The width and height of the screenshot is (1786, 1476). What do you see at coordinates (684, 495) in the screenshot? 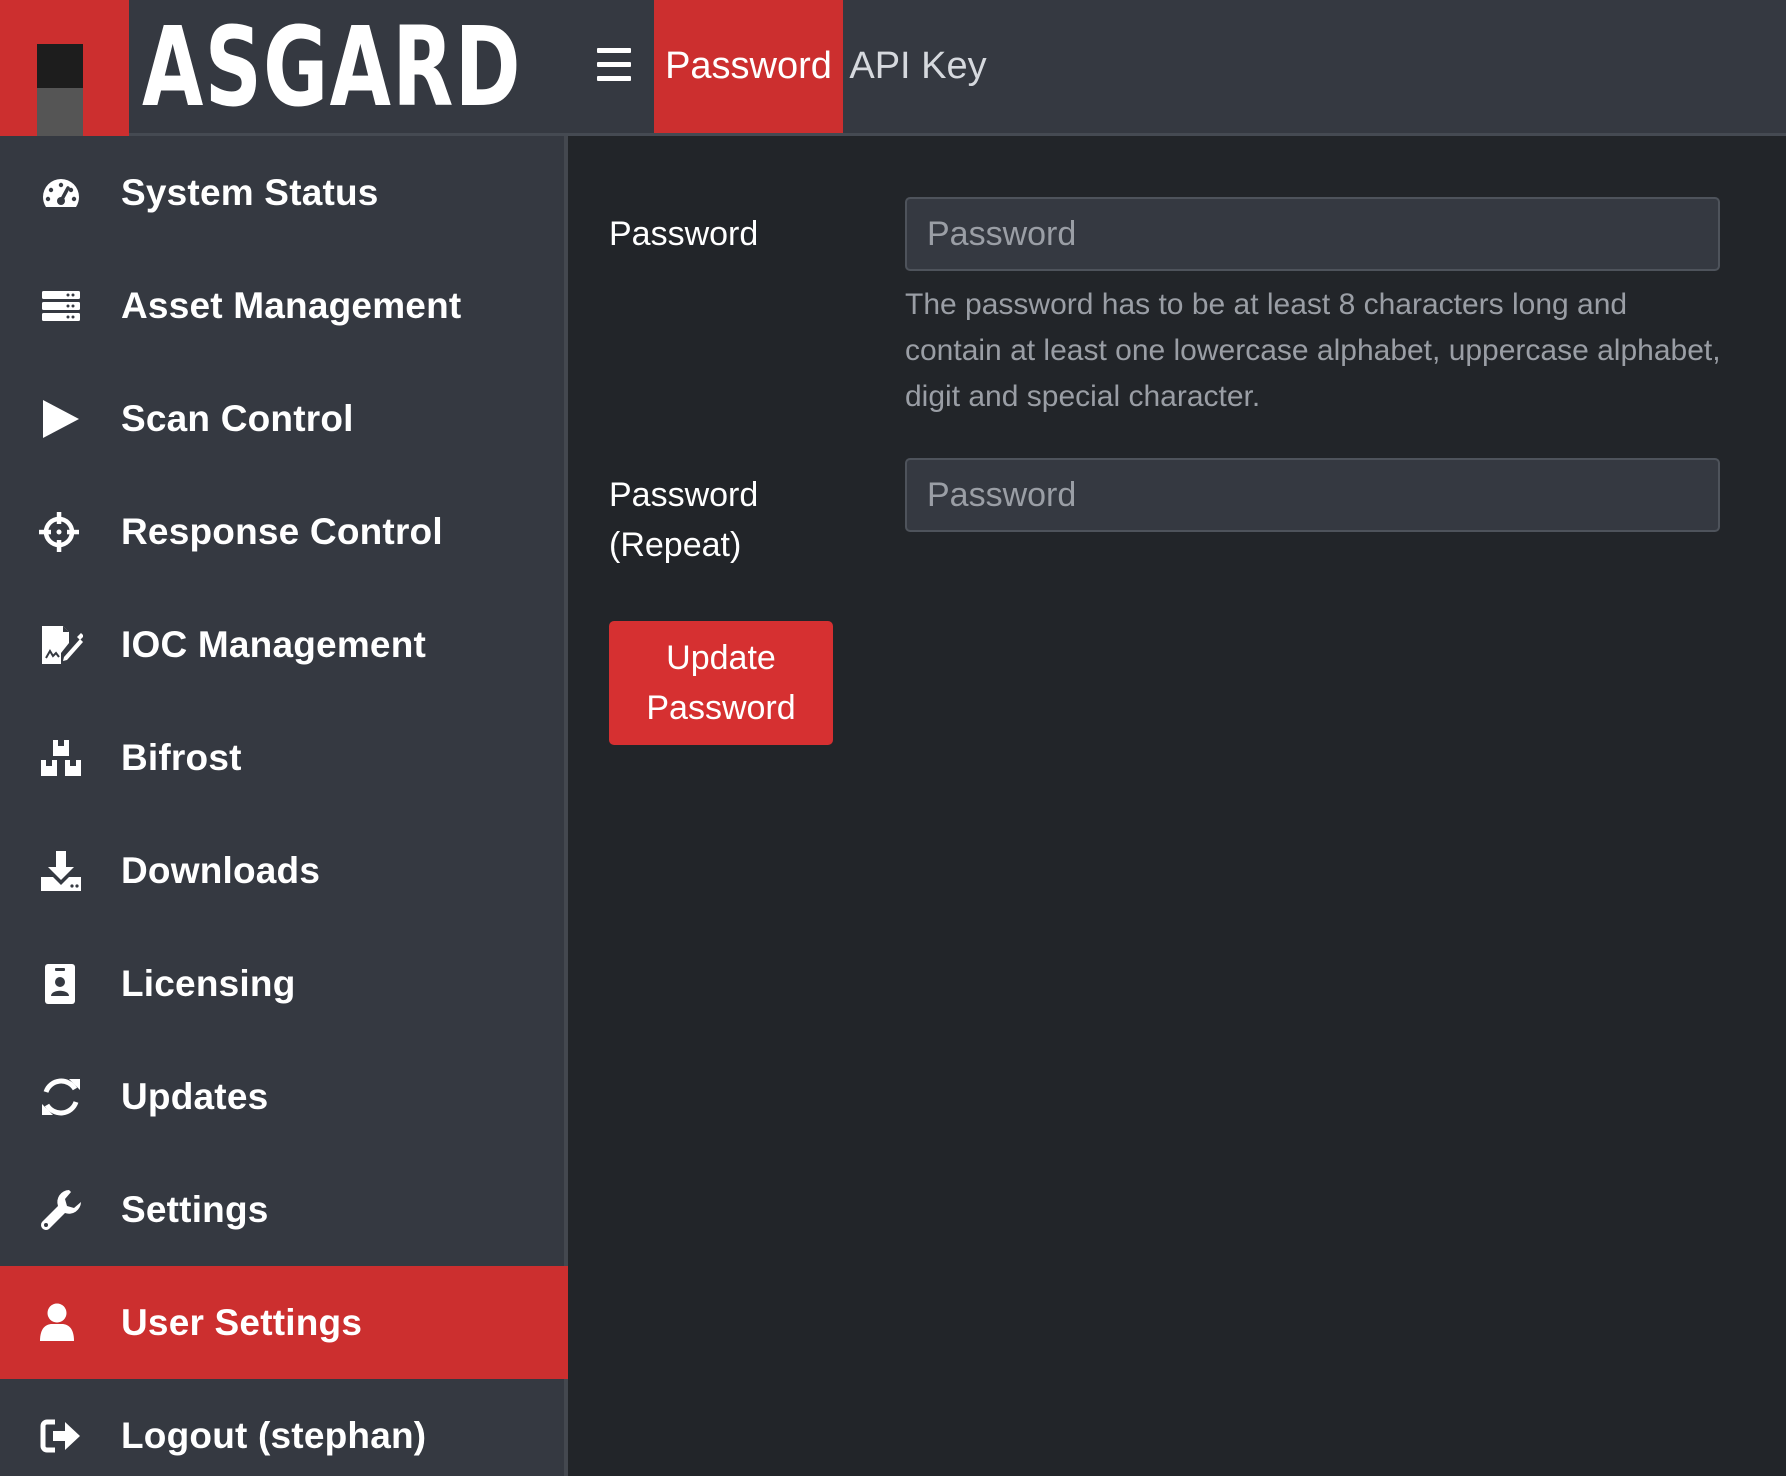
I see `password-repeat-label-line1: Password` at bounding box center [684, 495].